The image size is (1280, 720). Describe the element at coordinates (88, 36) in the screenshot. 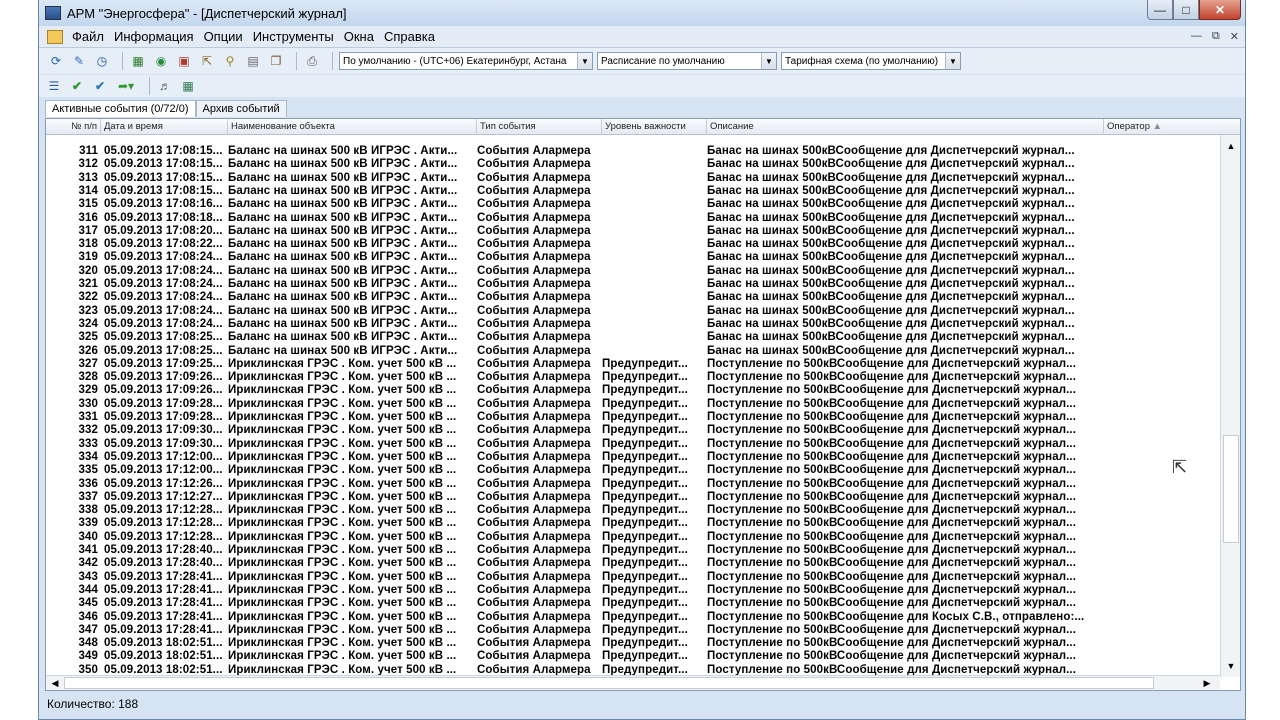

I see `menu-file: Файл` at that location.